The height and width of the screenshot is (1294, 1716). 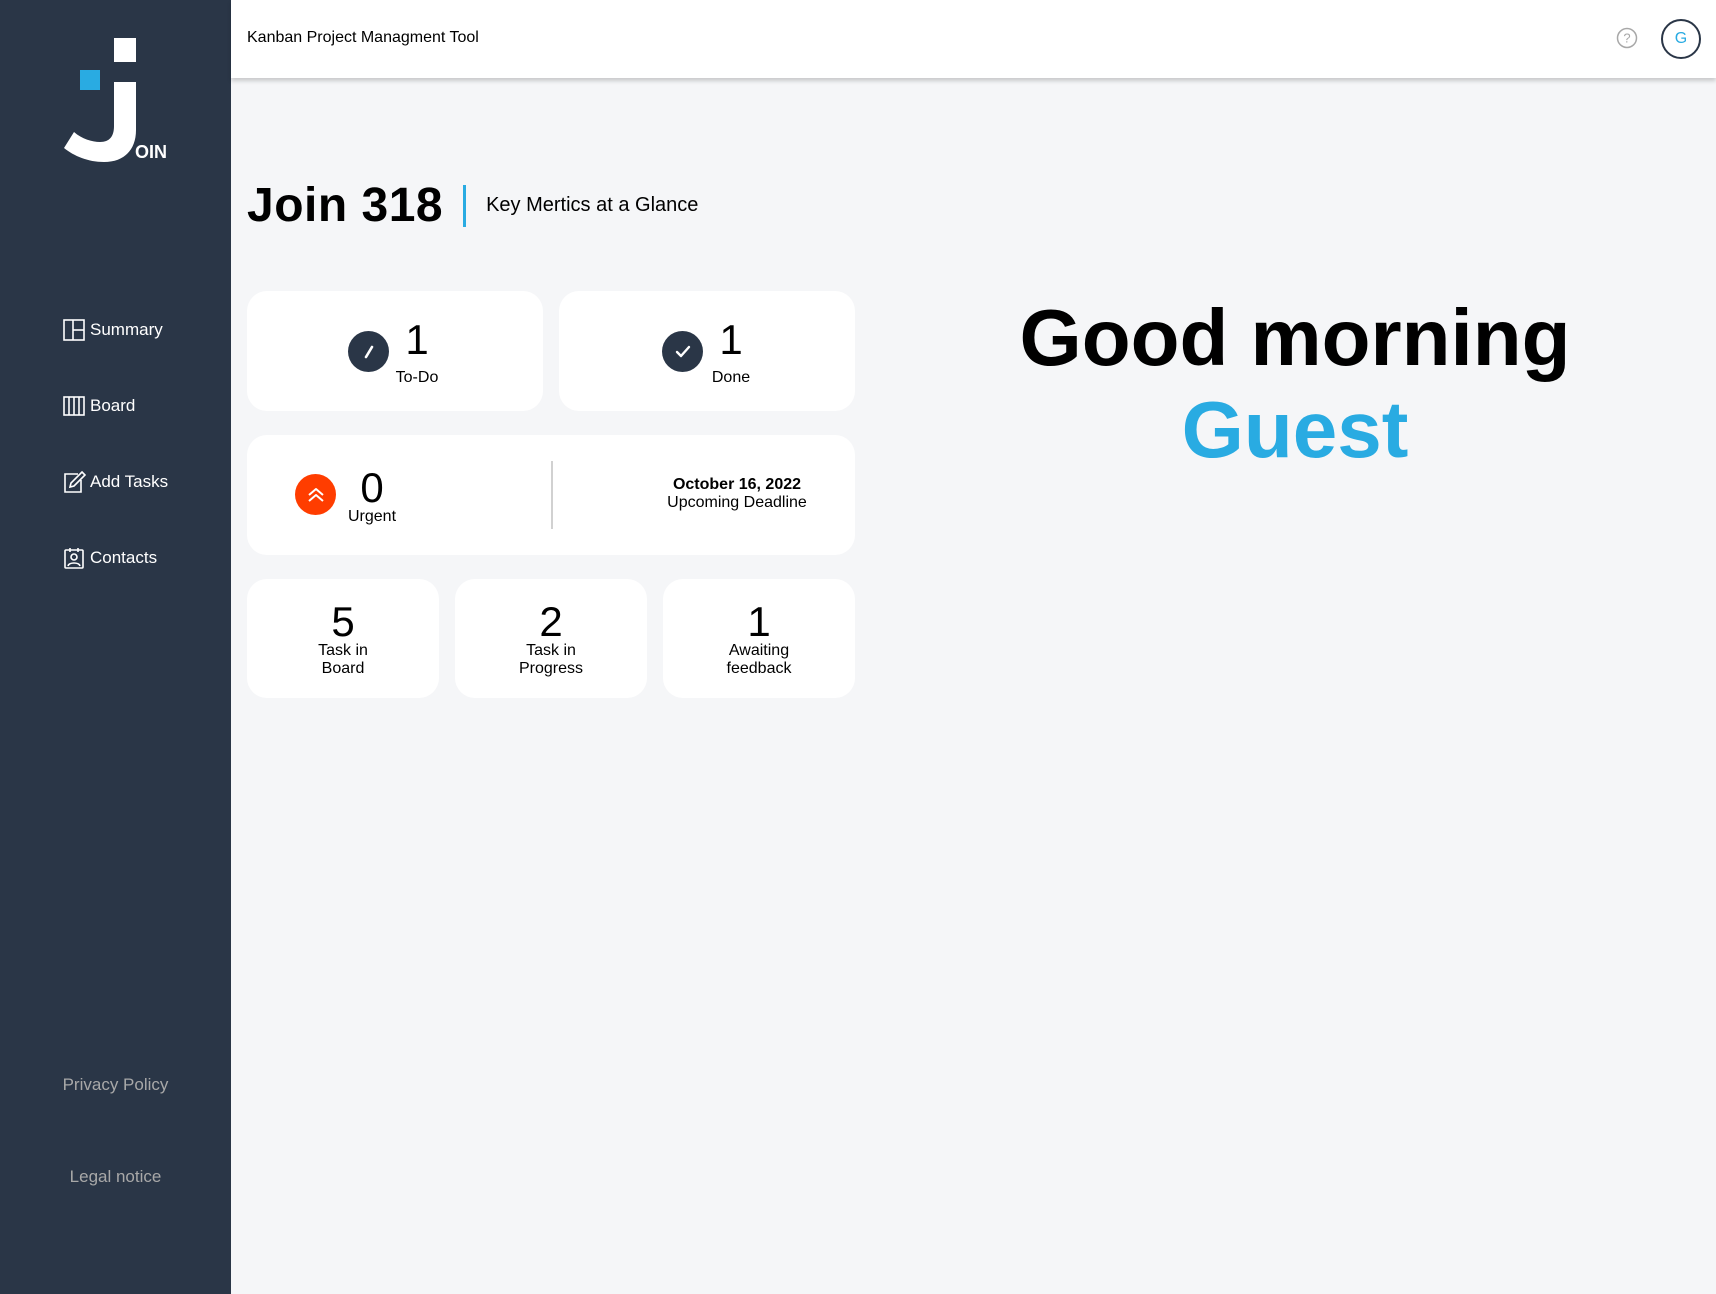 I want to click on top-bar: Kanban Project Managment Tool ? G, so click(x=973, y=39).